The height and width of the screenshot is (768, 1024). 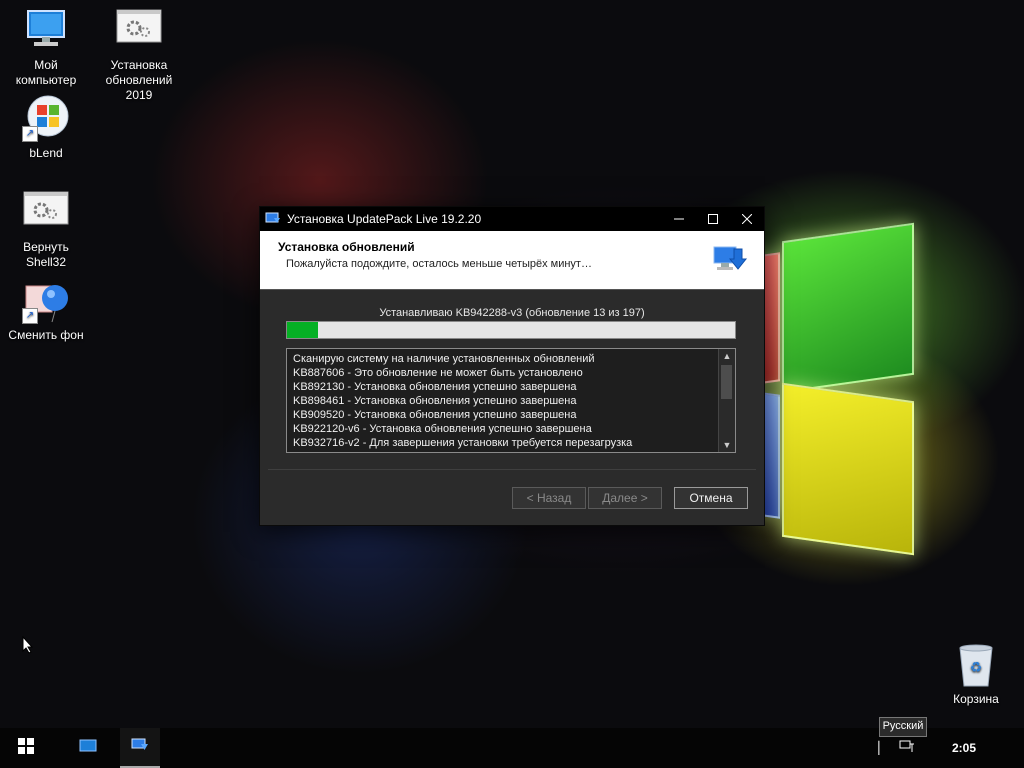 I want to click on windows-orb-icon: ↗, so click(x=46, y=118).